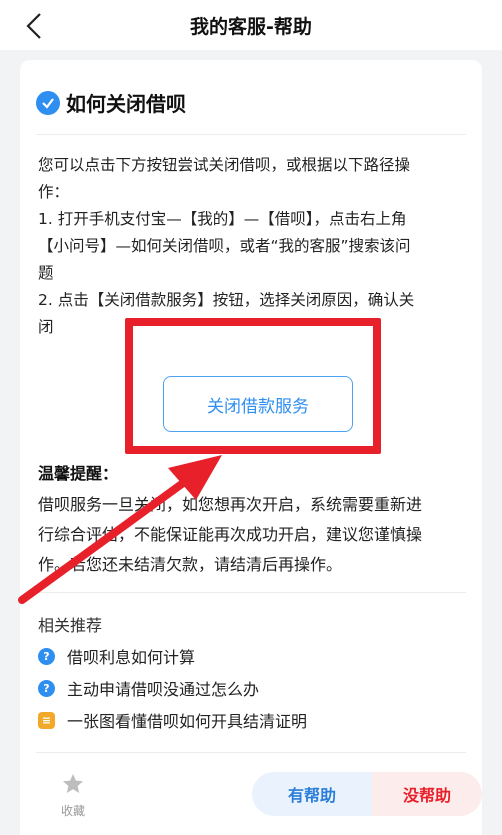 Image resolution: width=502 pixels, height=835 pixels. What do you see at coordinates (48, 102) in the screenshot?
I see `check-circle-icon` at bounding box center [48, 102].